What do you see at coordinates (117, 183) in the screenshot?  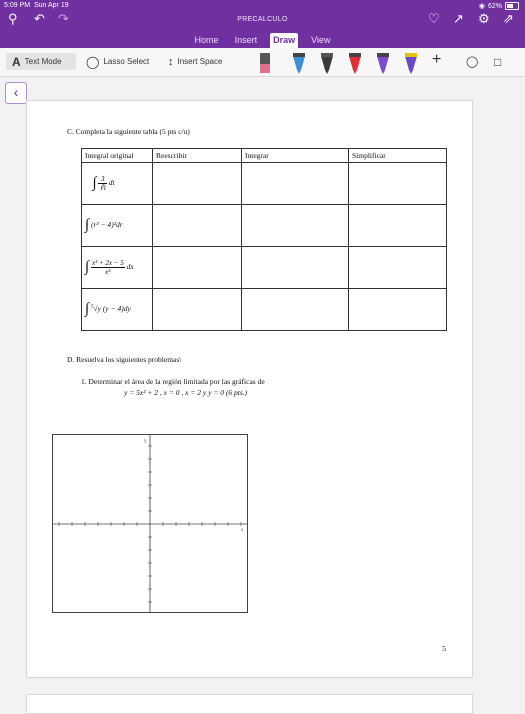 I see `integral-cell: ∫ 3 ∛t dt` at bounding box center [117, 183].